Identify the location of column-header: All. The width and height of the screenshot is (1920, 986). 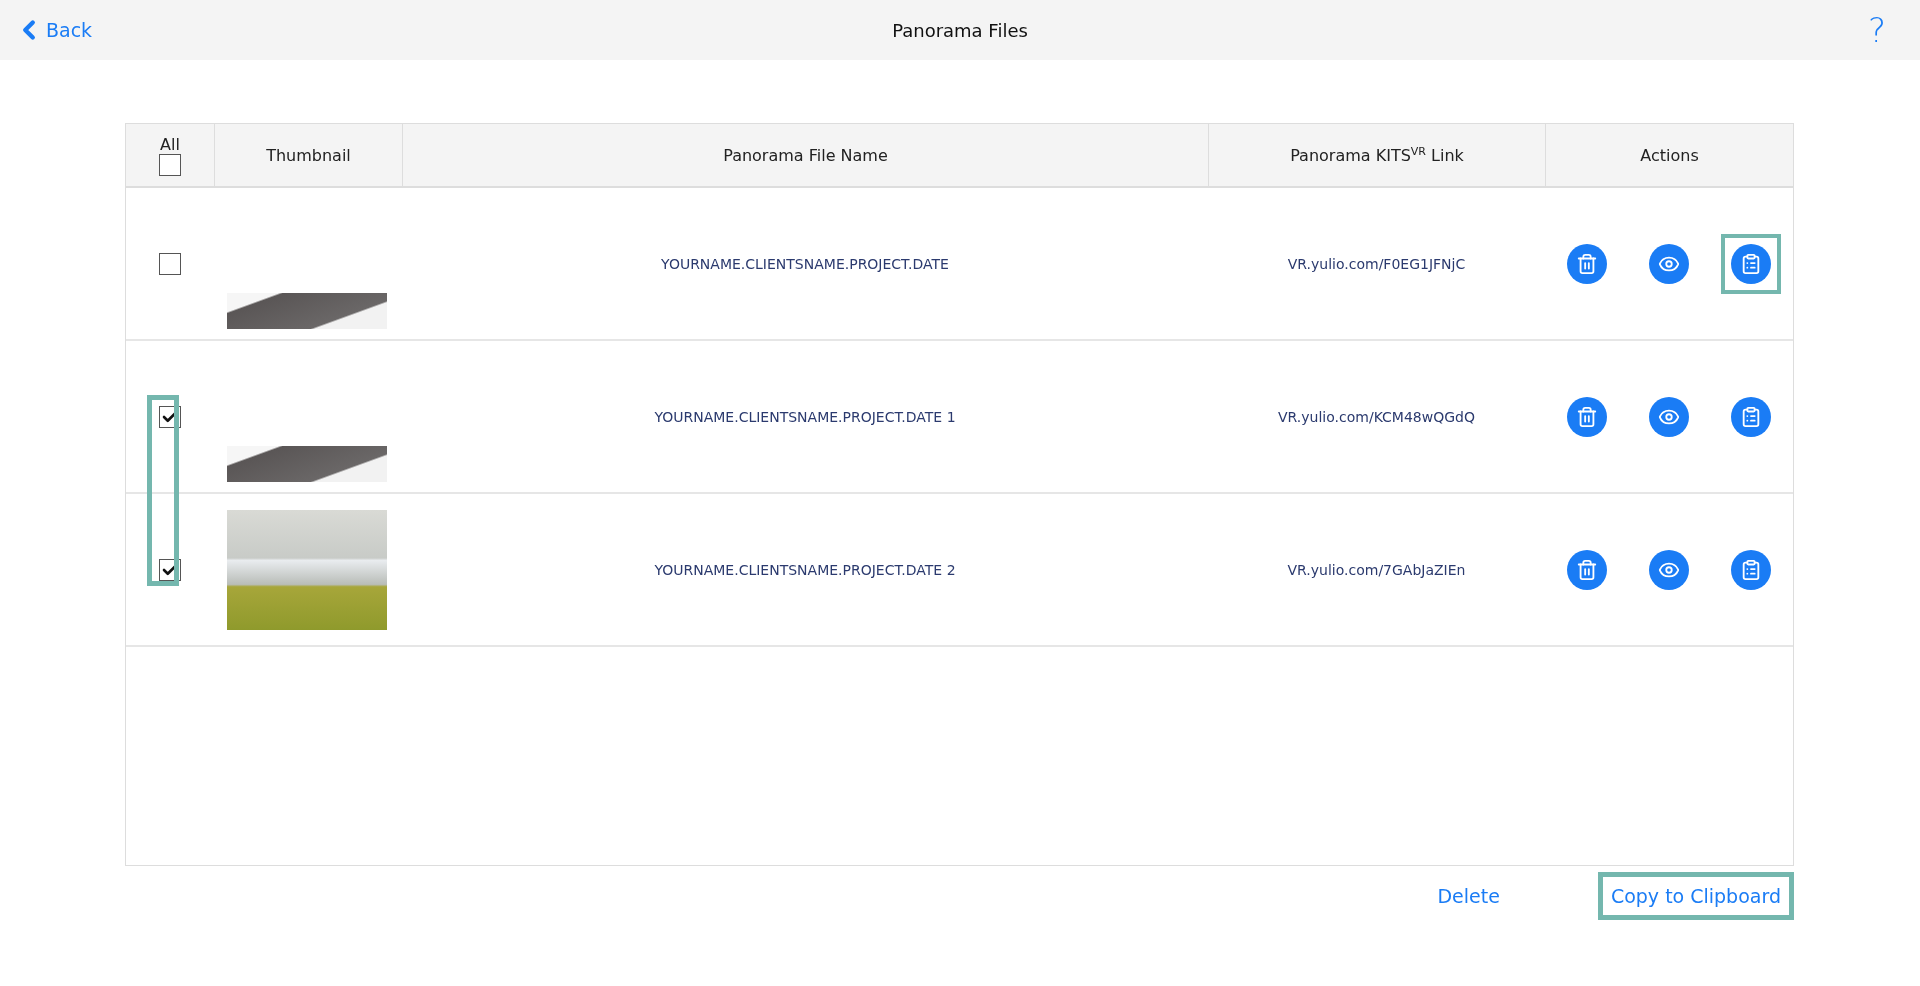
(170, 144).